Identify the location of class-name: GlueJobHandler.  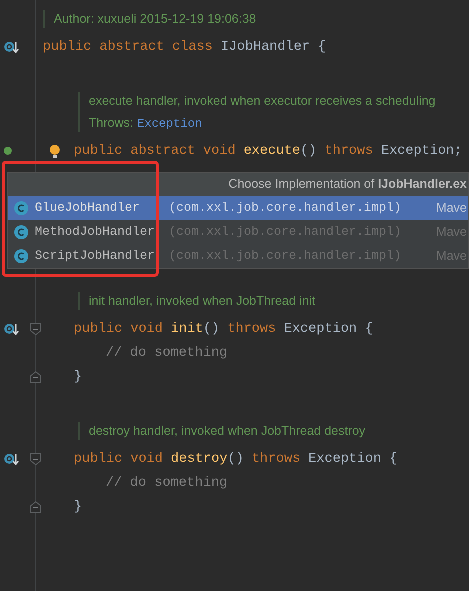
(88, 208).